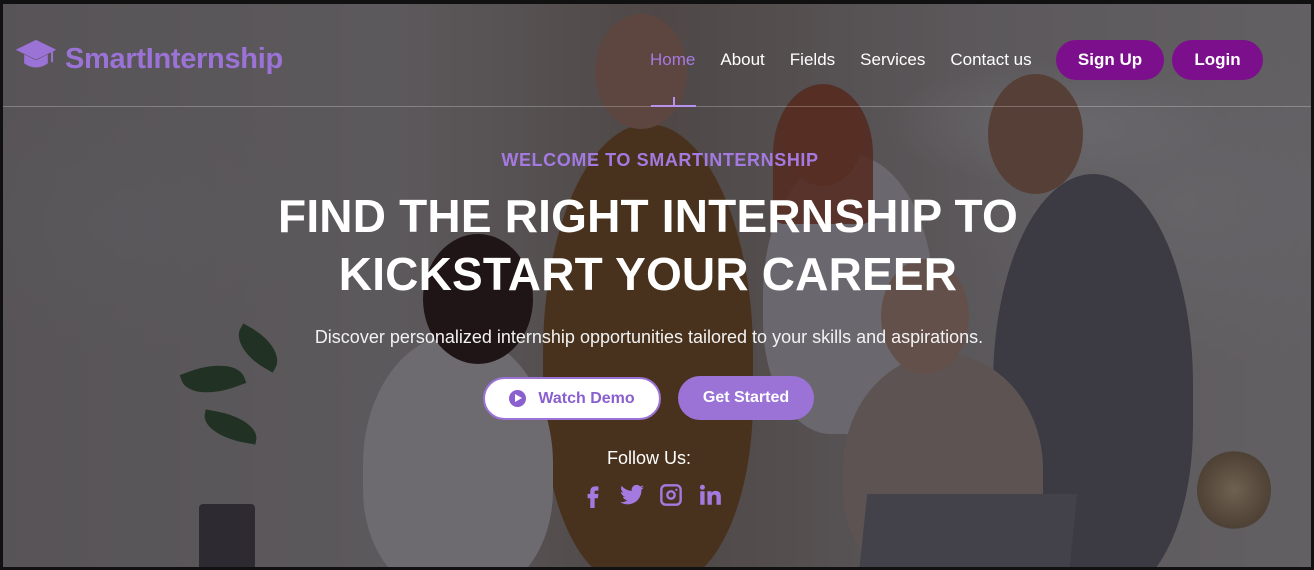  Describe the element at coordinates (892, 60) in the screenshot. I see `nav-item-services: Services` at that location.